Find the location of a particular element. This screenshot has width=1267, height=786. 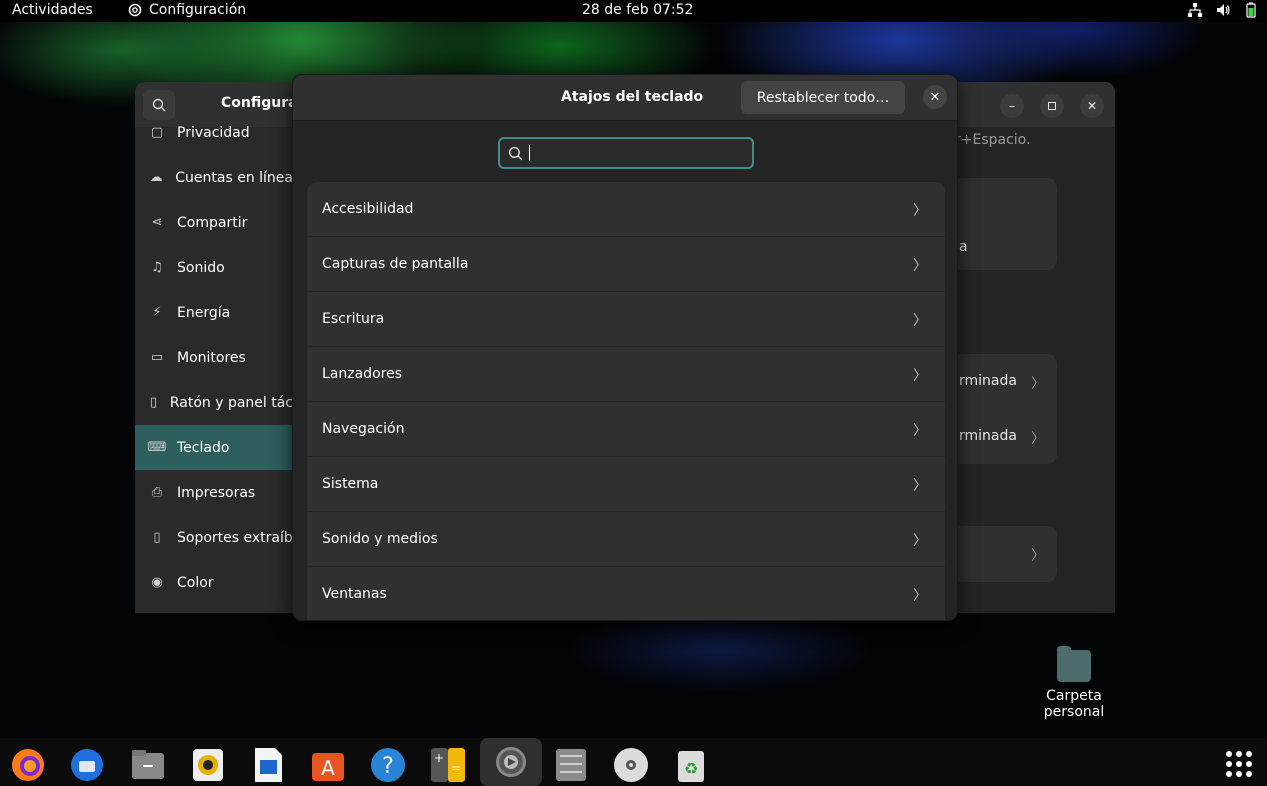

sidebar-item-teclado: ⌨ Teclado is located at coordinates (214, 447).